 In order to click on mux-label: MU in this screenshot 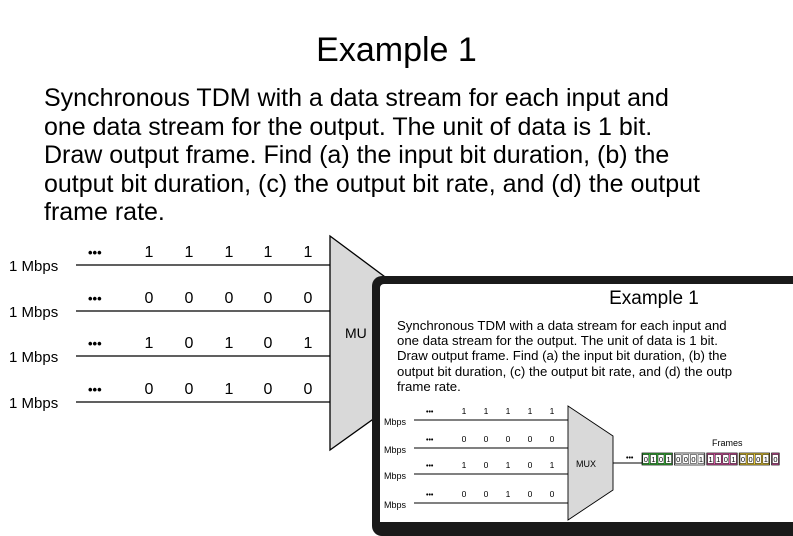, I will do `click(356, 333)`.